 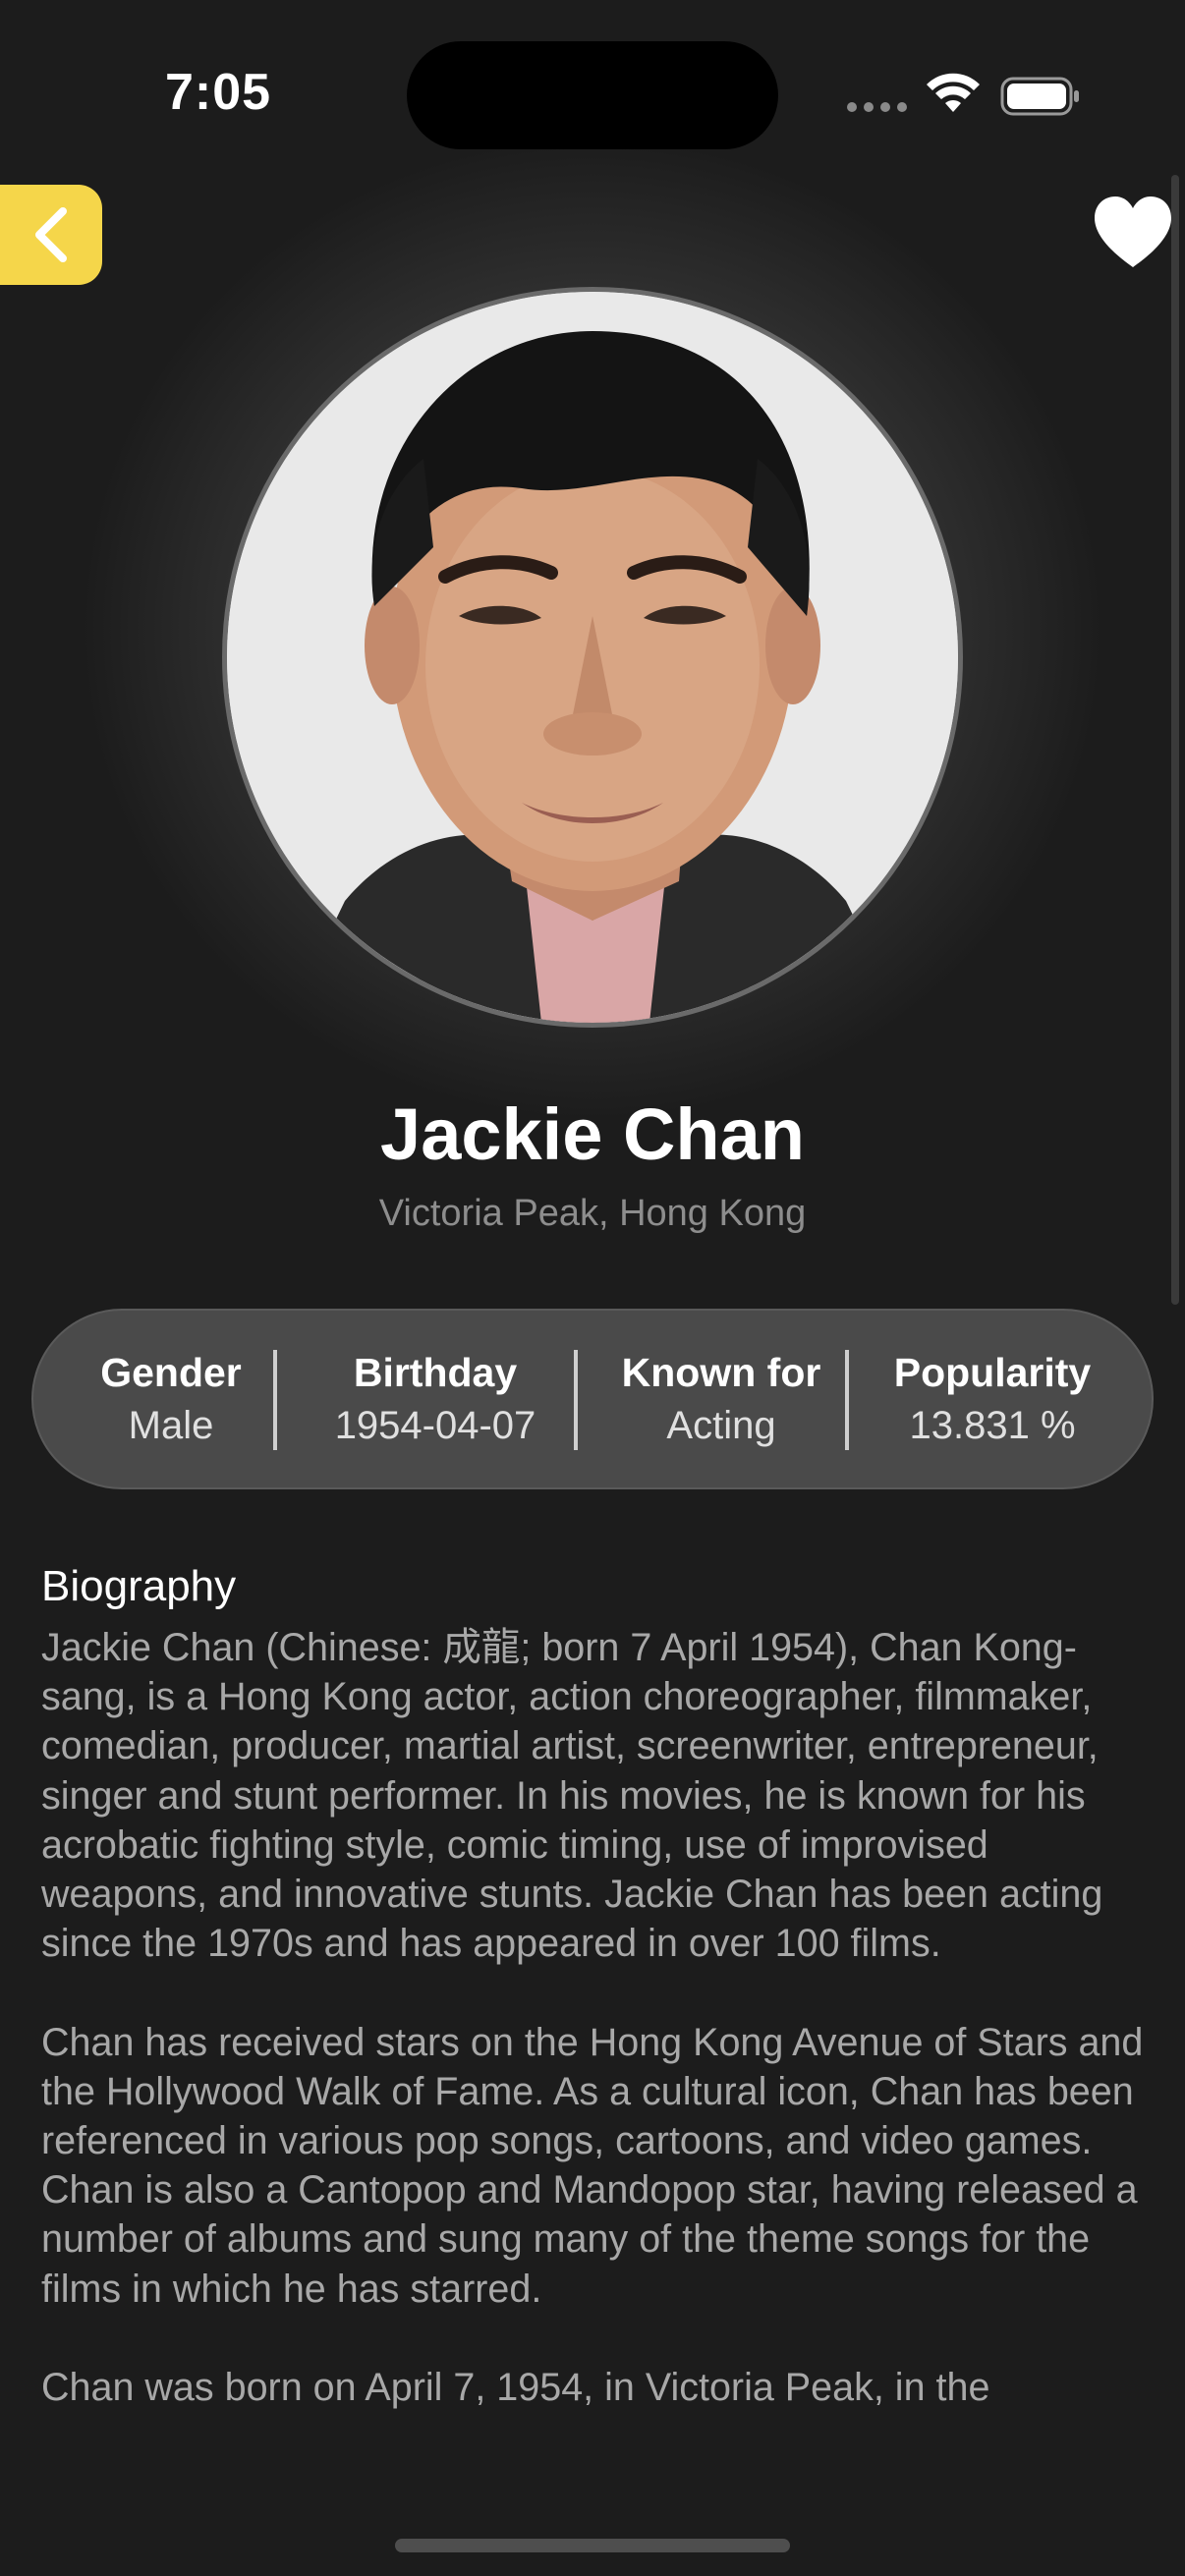 What do you see at coordinates (171, 1372) in the screenshot?
I see `gender-label: Gender` at bounding box center [171, 1372].